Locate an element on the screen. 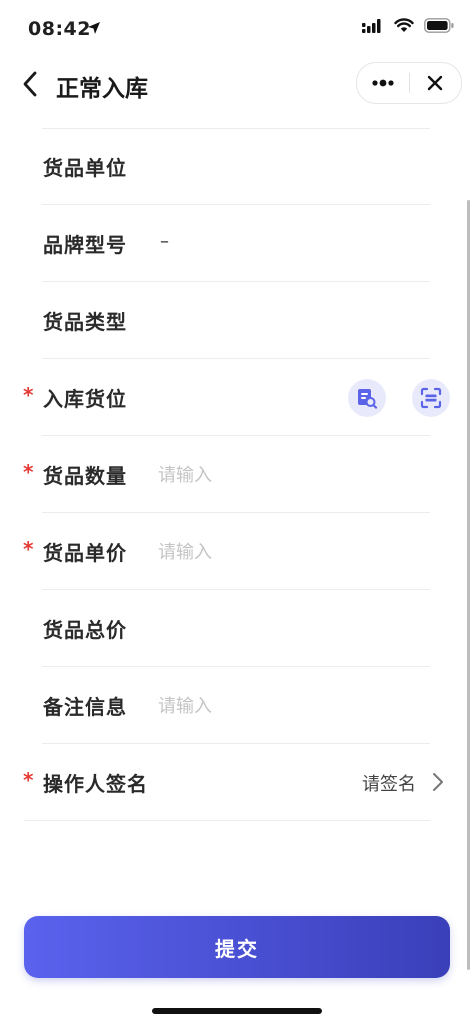  close-icon is located at coordinates (435, 83).